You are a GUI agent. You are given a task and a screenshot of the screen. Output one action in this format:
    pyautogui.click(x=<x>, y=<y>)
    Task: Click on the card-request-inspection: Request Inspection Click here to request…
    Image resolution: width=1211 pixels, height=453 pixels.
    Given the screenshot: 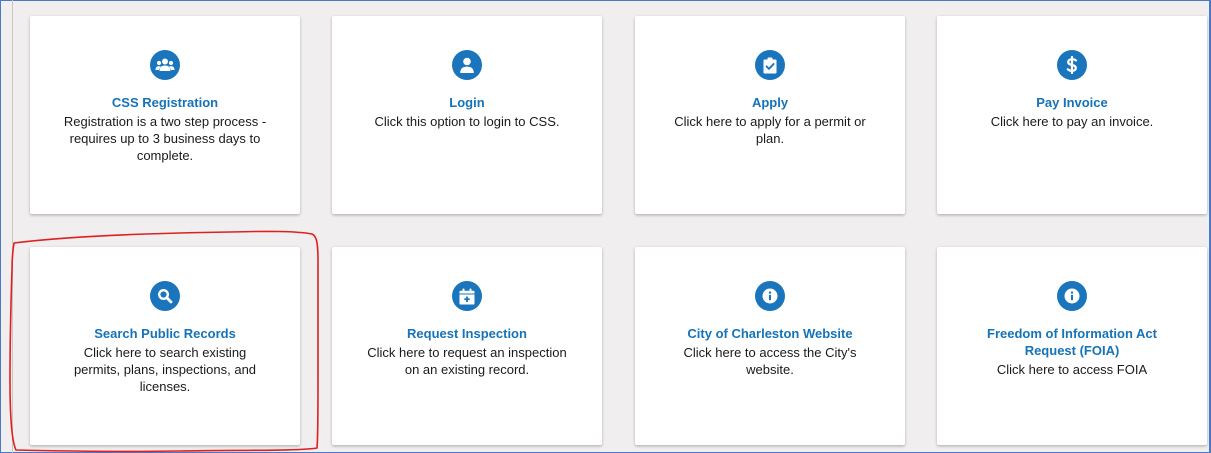 What is the action you would take?
    pyautogui.click(x=467, y=346)
    